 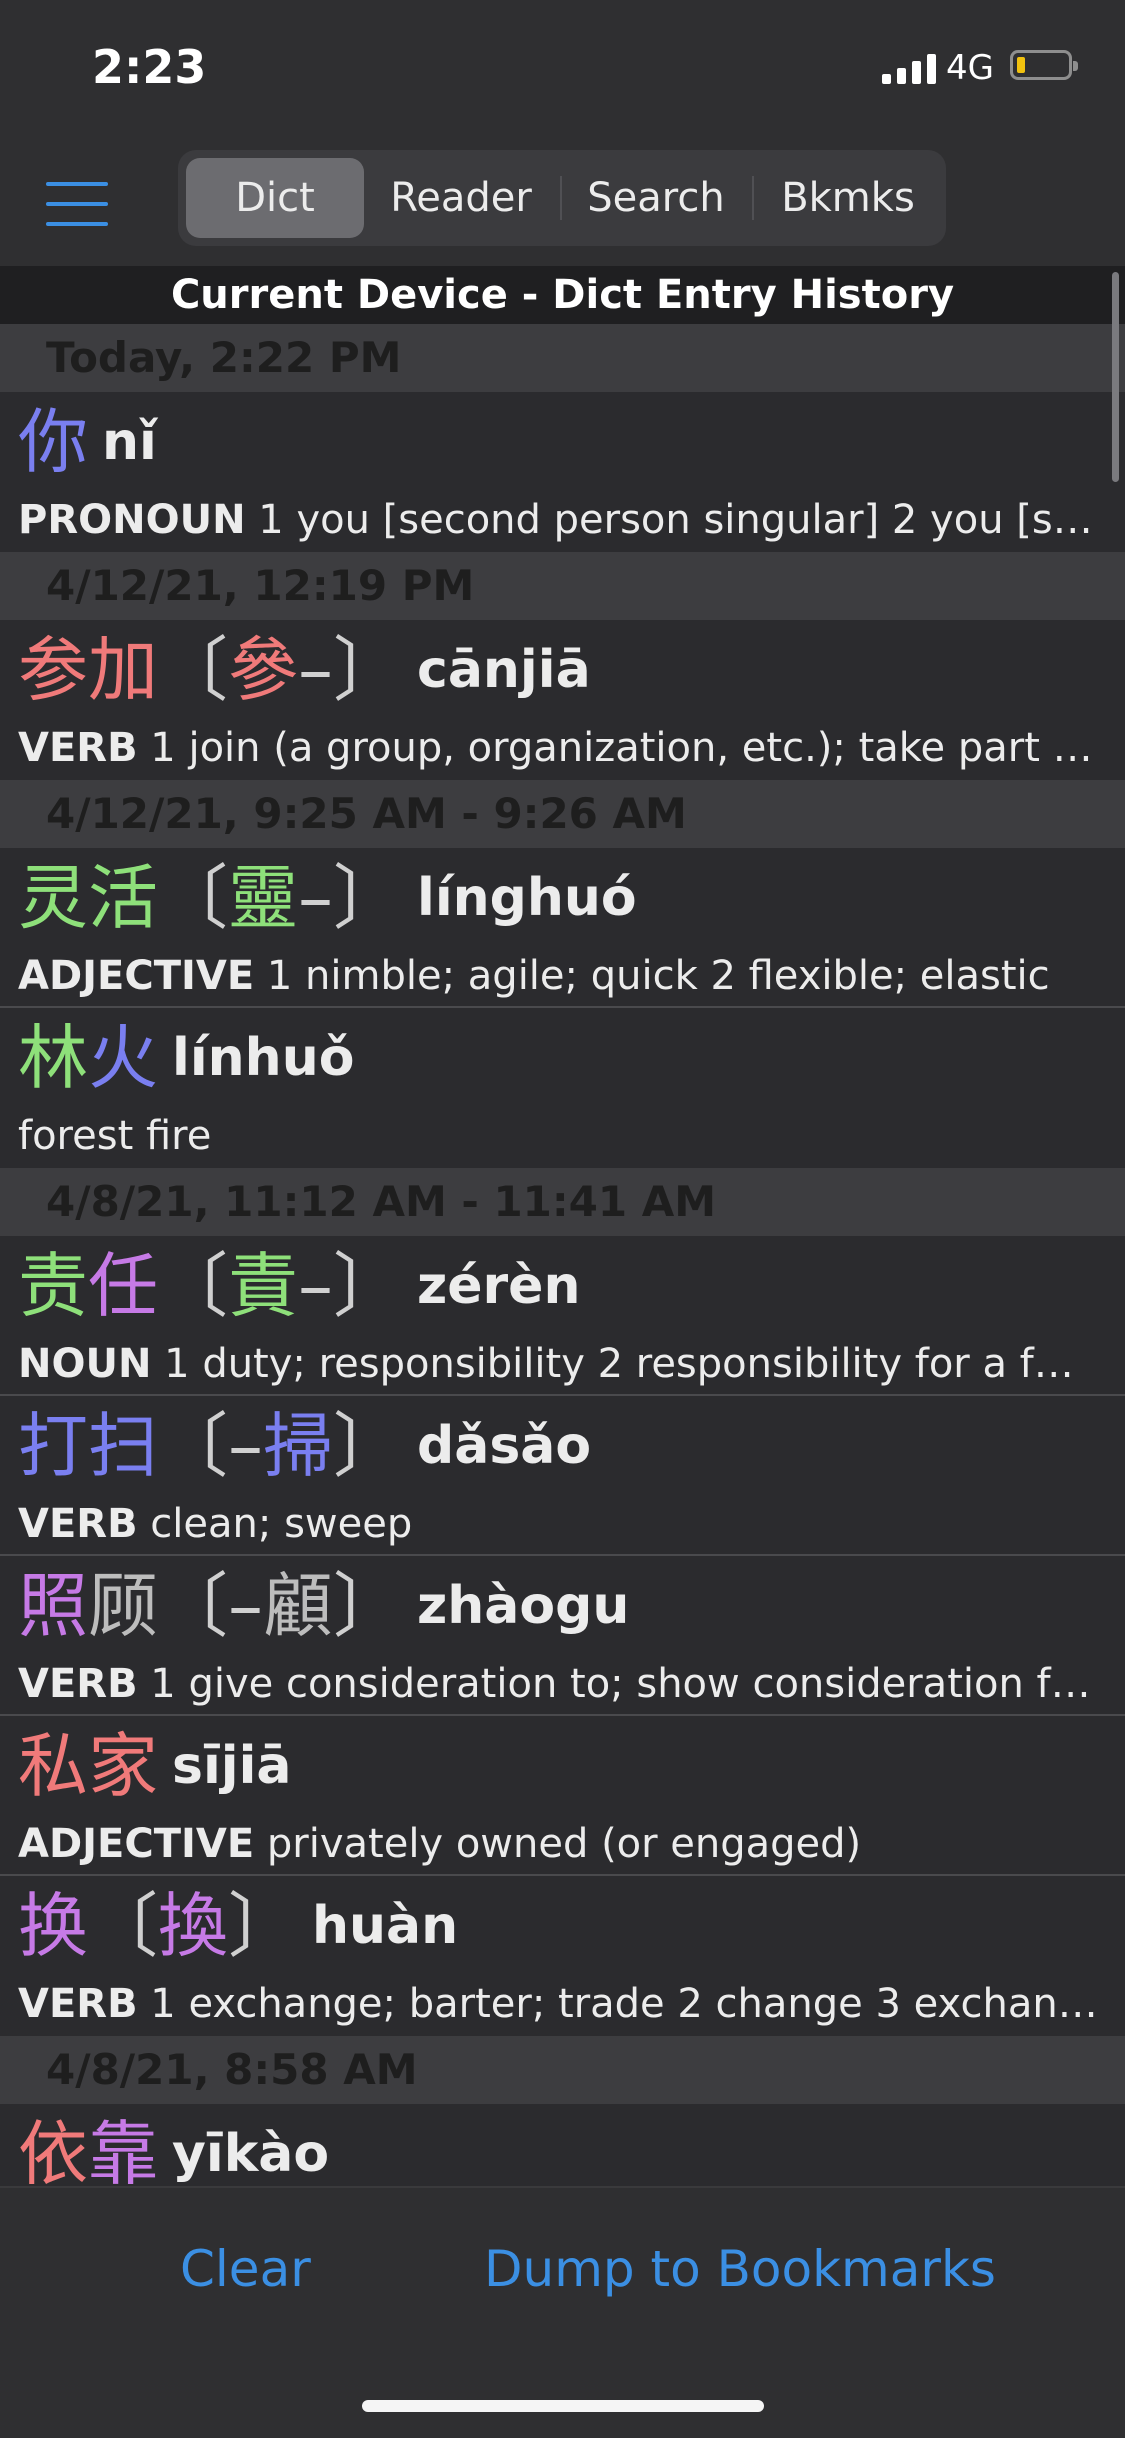 What do you see at coordinates (149, 67) in the screenshot?
I see `status-time: 2:23` at bounding box center [149, 67].